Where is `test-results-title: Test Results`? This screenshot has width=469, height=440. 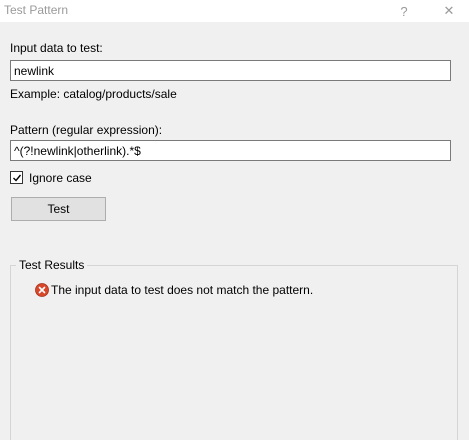
test-results-title: Test Results is located at coordinates (52, 265).